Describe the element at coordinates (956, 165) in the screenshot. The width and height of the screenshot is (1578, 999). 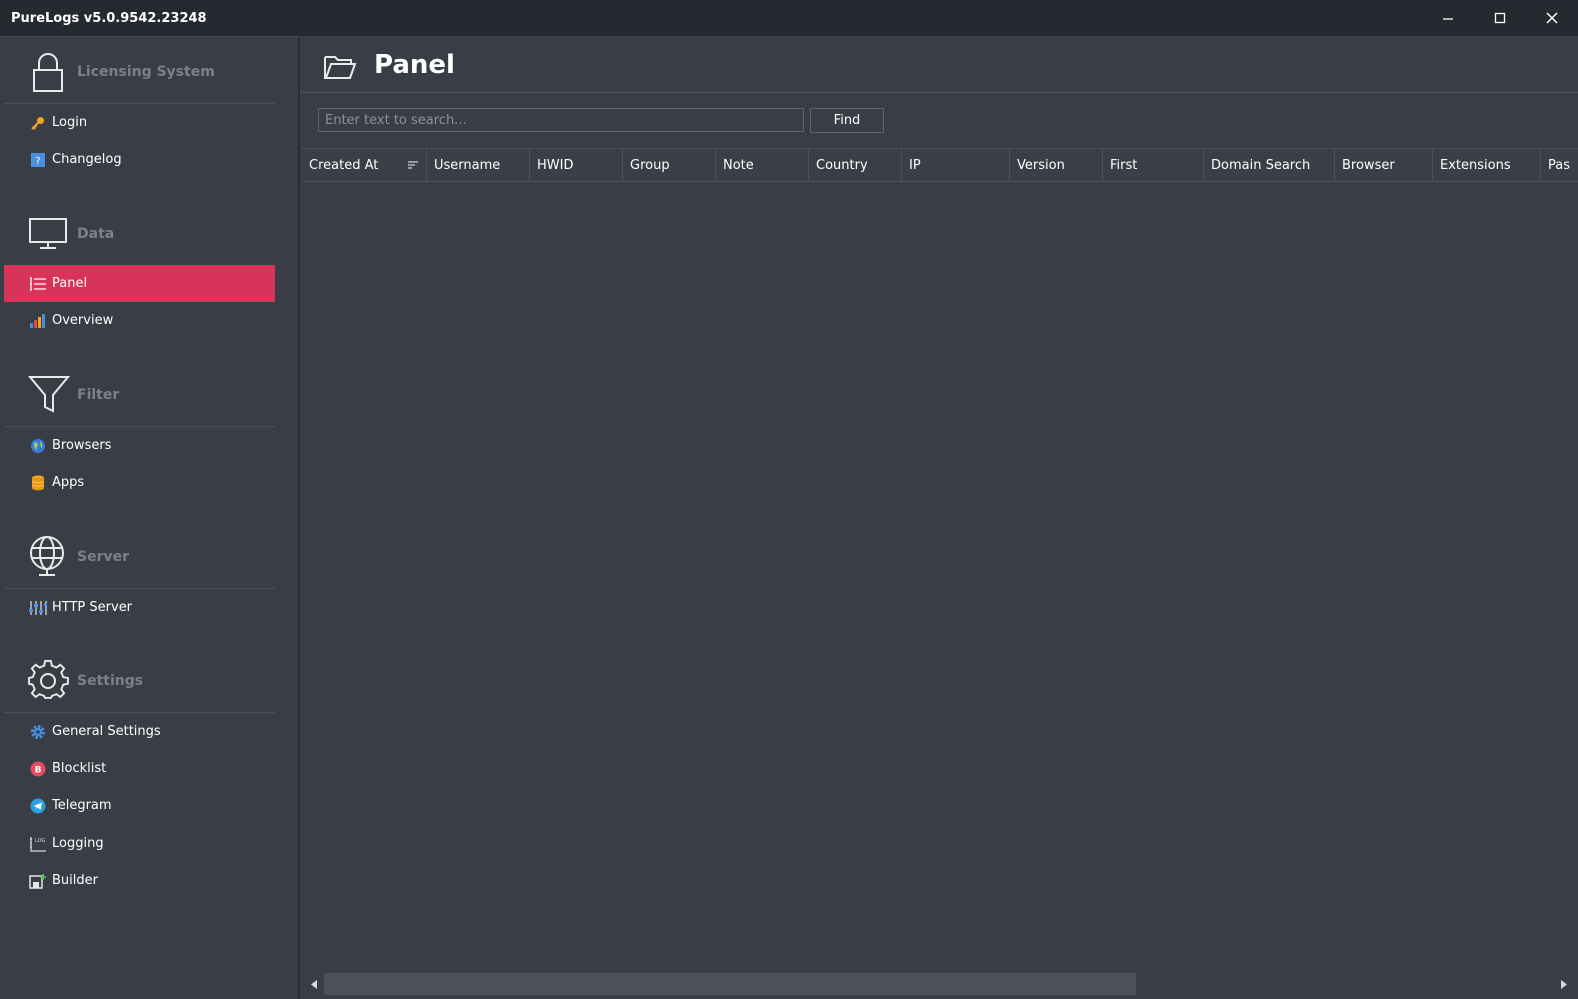
I see `column-header-ip: IP` at that location.